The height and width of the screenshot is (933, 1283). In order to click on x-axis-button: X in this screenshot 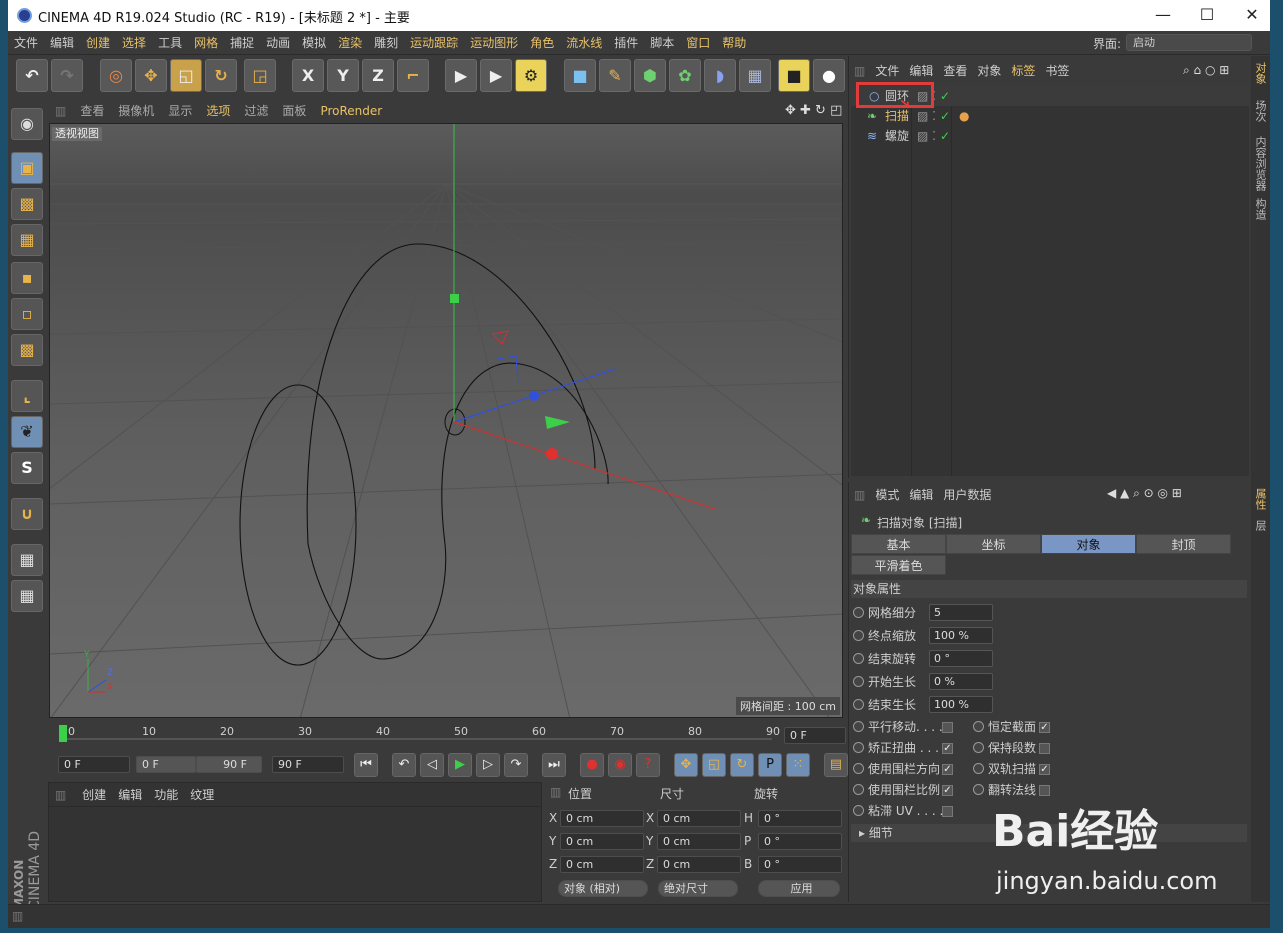, I will do `click(308, 75)`.